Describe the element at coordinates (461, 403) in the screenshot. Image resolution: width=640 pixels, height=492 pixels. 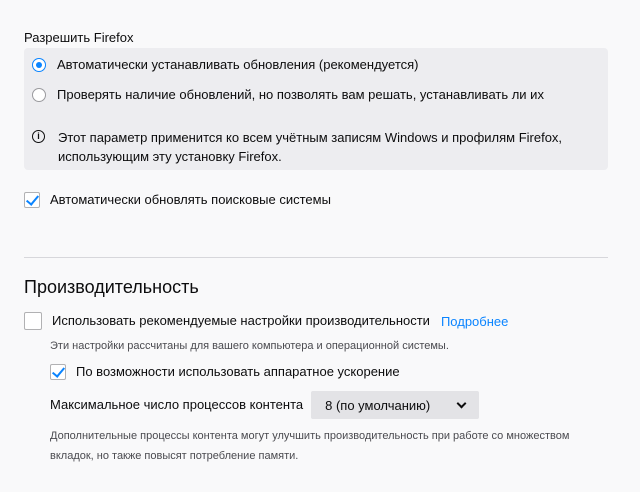
I see `chevron-down-icon` at that location.